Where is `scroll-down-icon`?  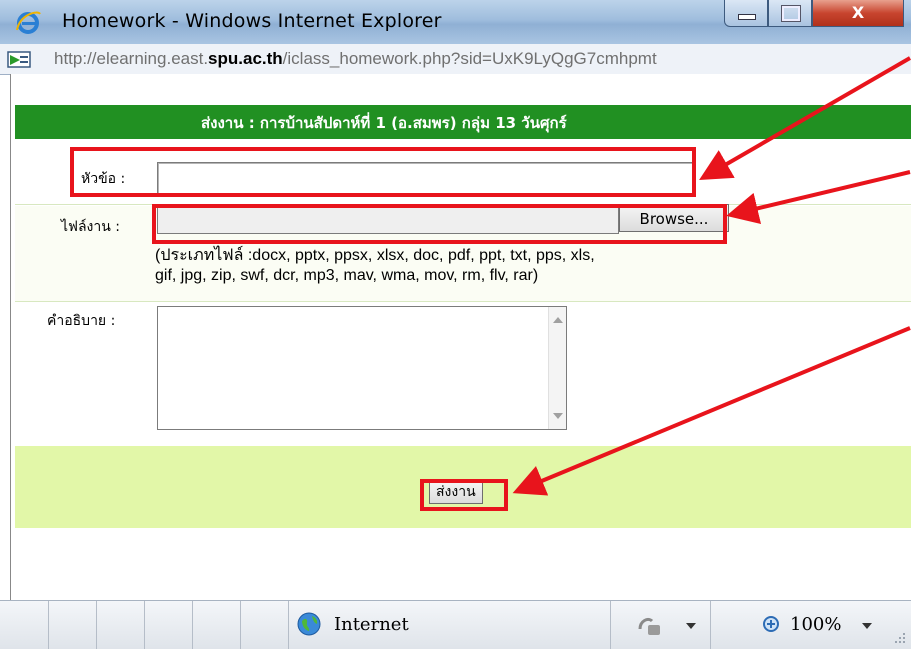 scroll-down-icon is located at coordinates (558, 416).